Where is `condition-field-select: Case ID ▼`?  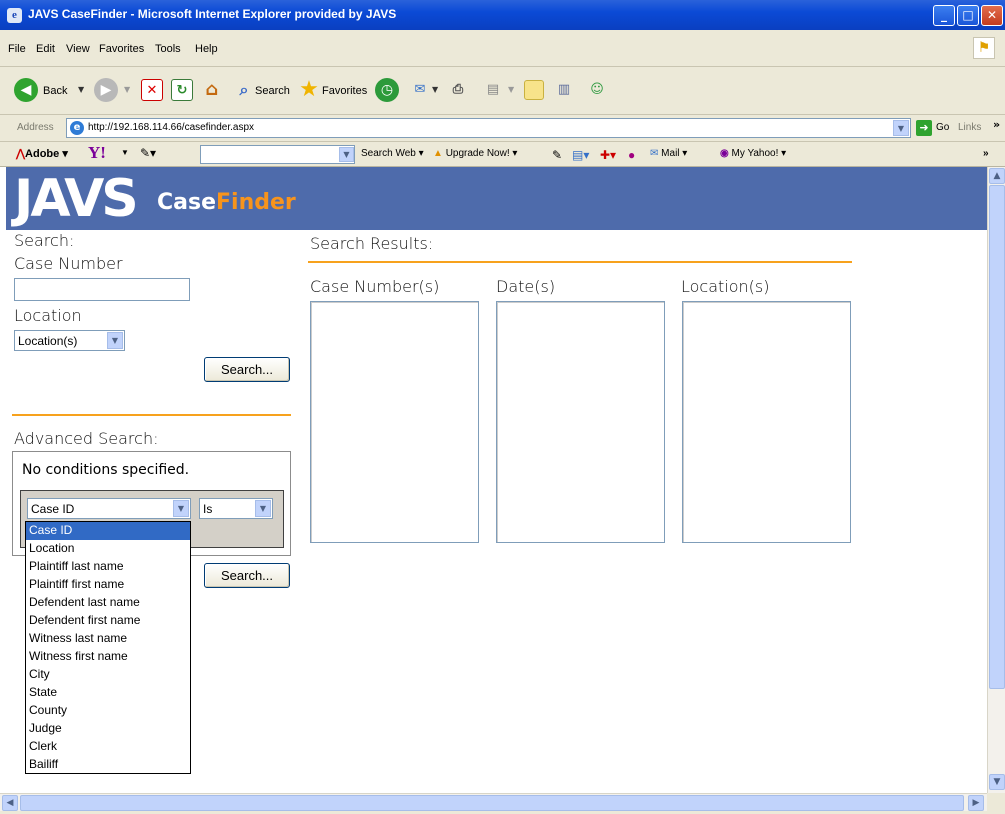 condition-field-select: Case ID ▼ is located at coordinates (109, 508).